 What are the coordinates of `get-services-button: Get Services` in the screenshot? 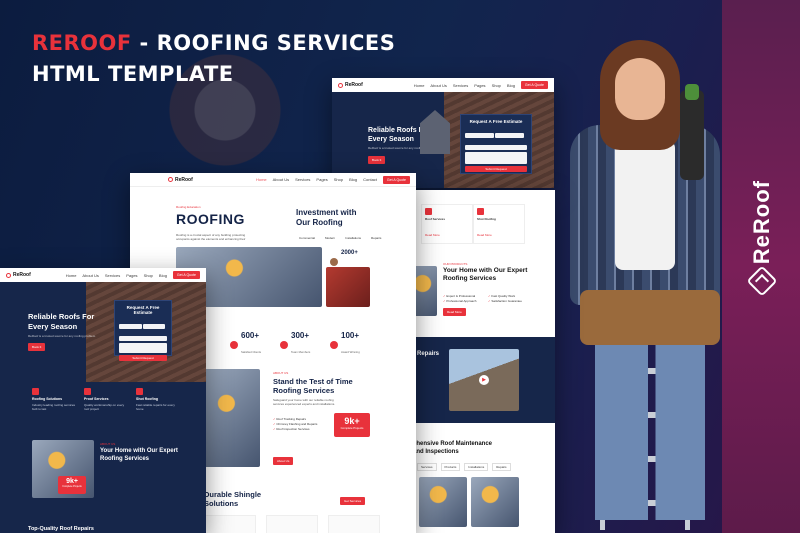 It's located at (353, 501).